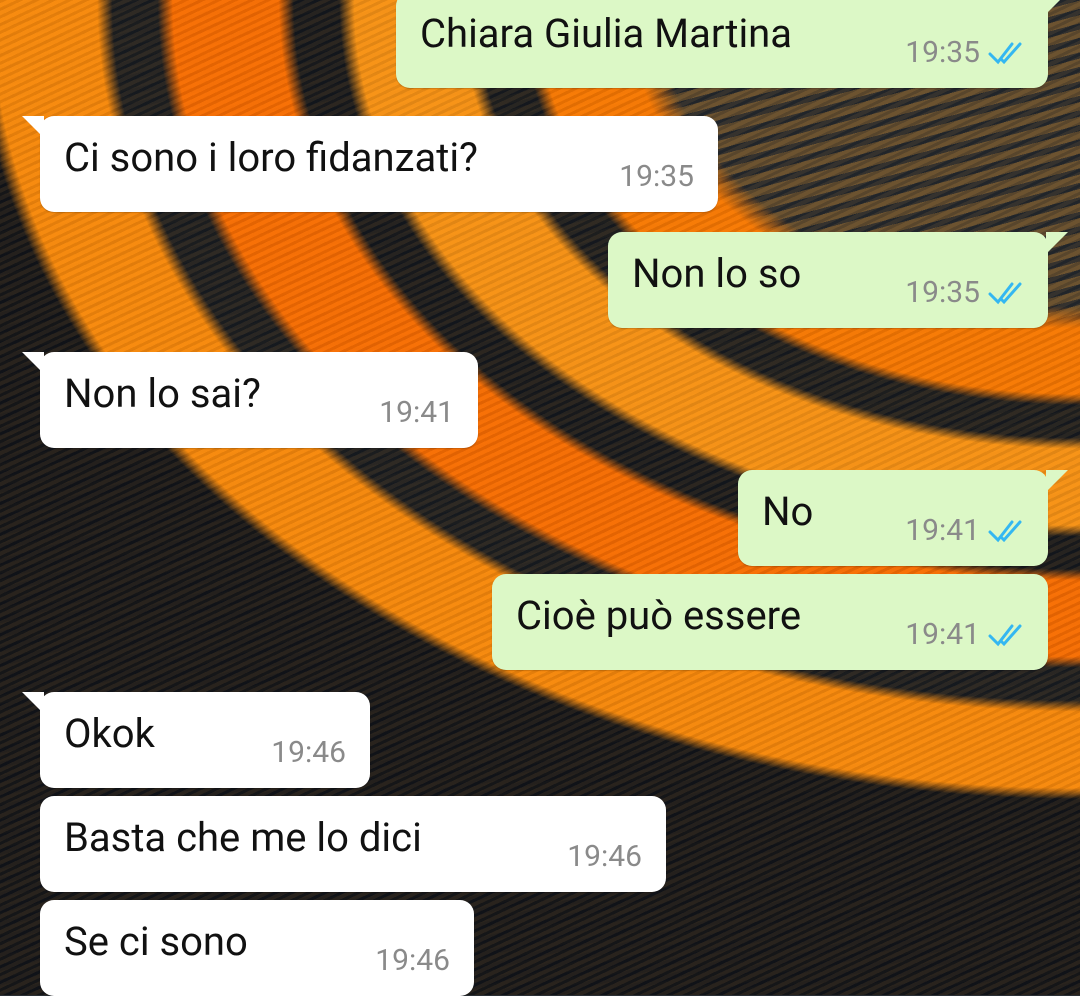 This screenshot has height=996, width=1080. What do you see at coordinates (732, 44) in the screenshot?
I see `message-bubble-outgoing: Chiara Giulia Martina 19:35` at bounding box center [732, 44].